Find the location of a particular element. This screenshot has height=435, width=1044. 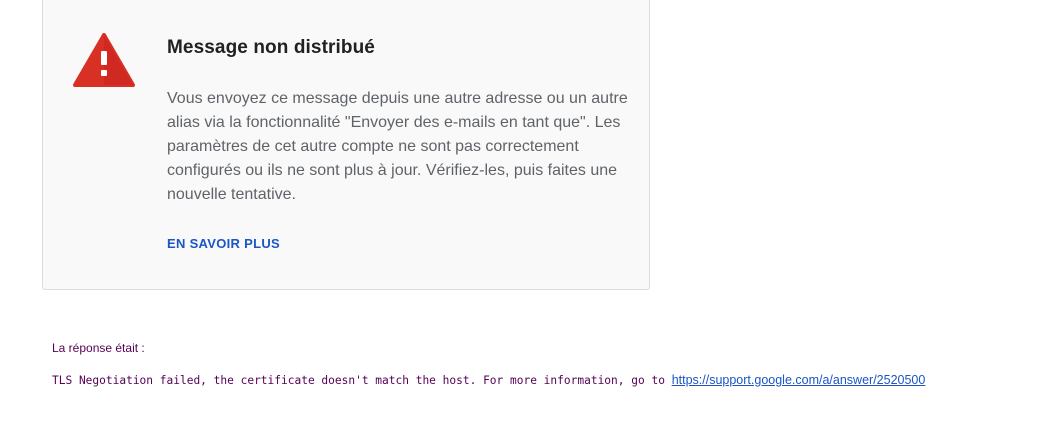

bounce-title: Message non distribué is located at coordinates (271, 47).